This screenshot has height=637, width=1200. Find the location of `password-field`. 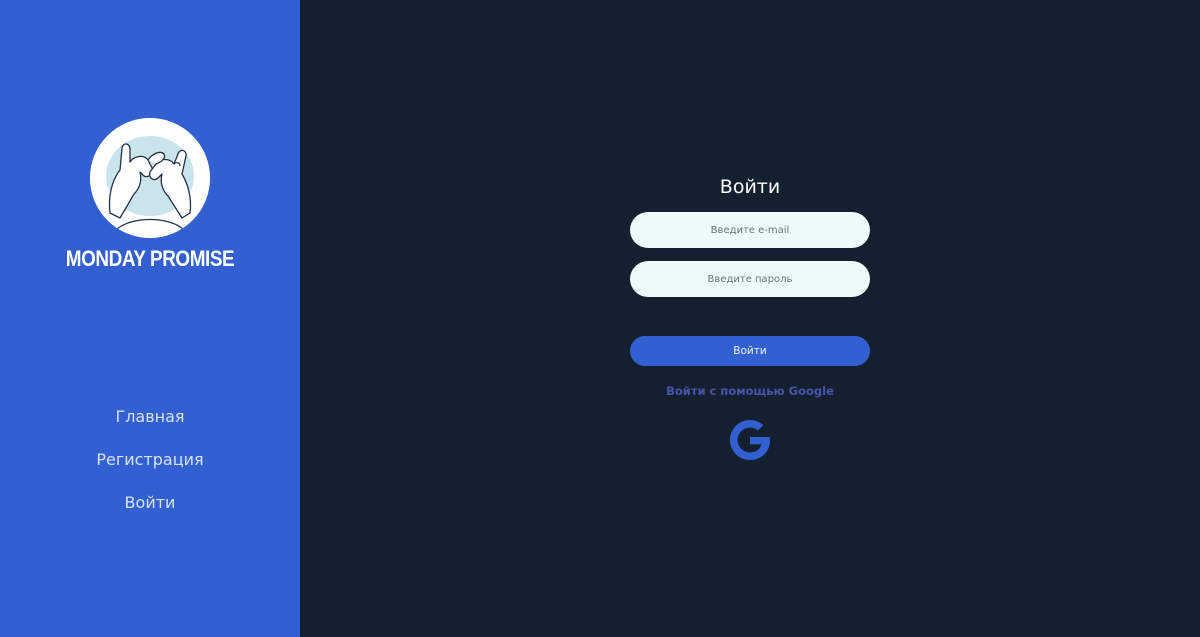

password-field is located at coordinates (750, 279).